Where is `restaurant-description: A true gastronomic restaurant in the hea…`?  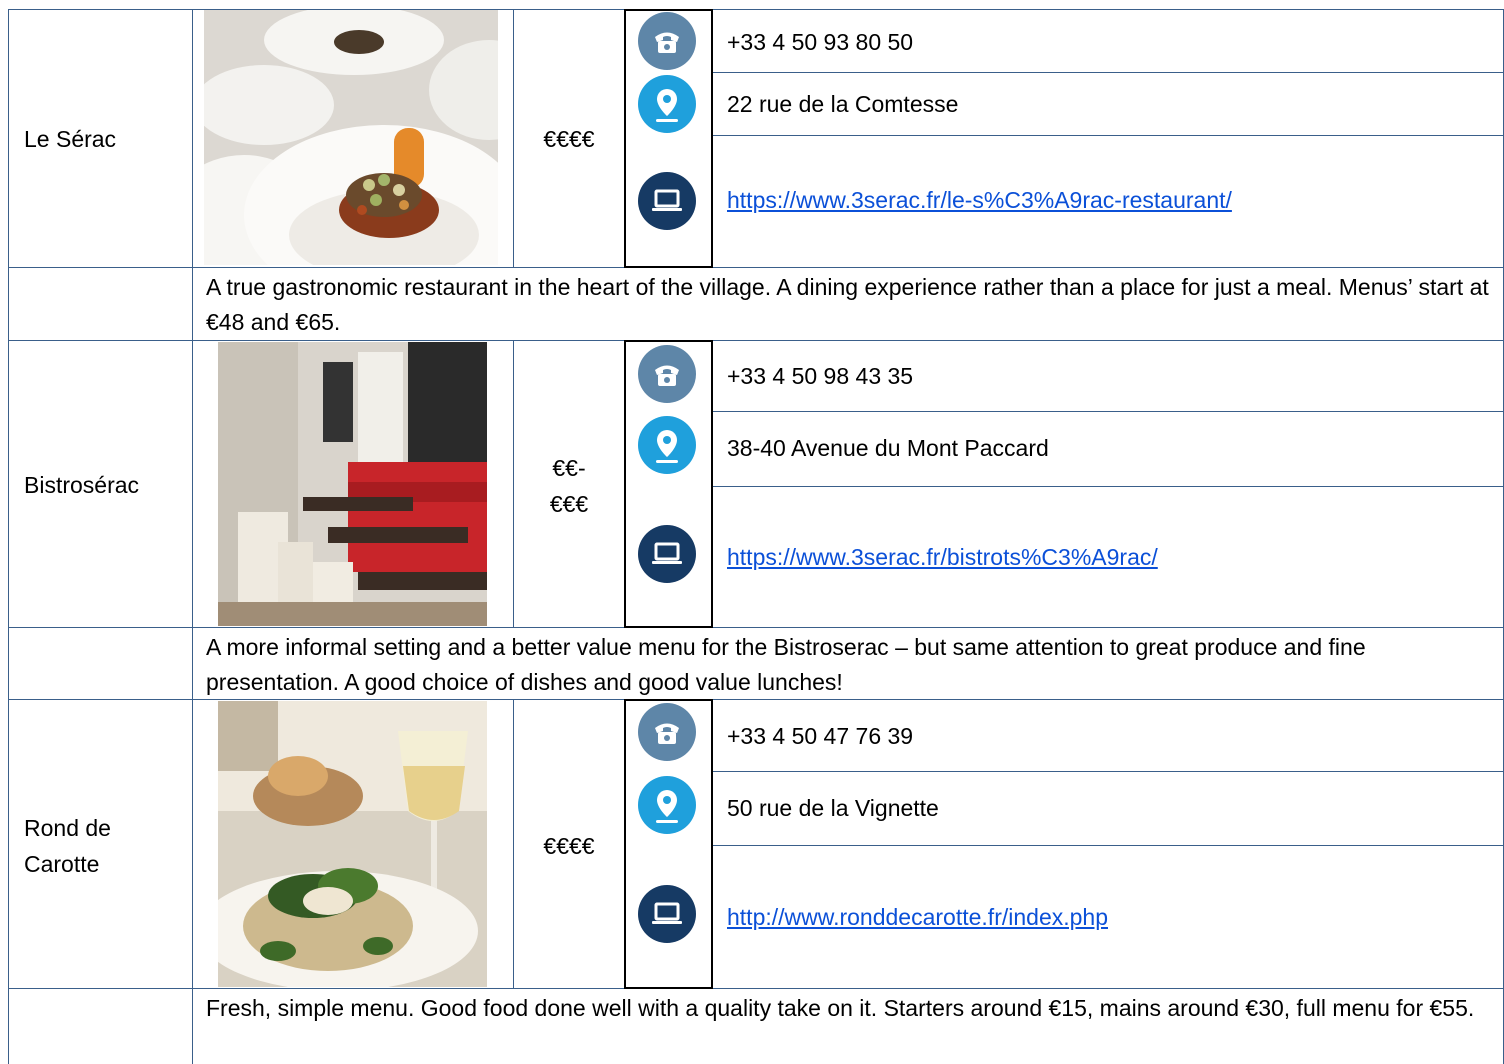
restaurant-description: A true gastronomic restaurant in the hea… is located at coordinates (847, 304).